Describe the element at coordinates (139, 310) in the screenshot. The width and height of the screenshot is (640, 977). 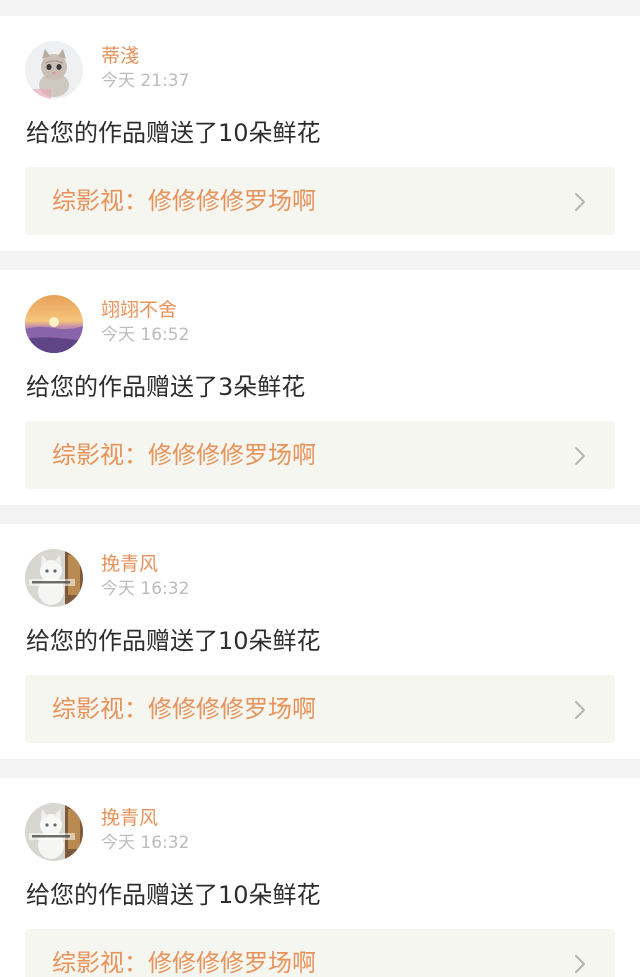
I see `username: 翊翊不舍` at that location.